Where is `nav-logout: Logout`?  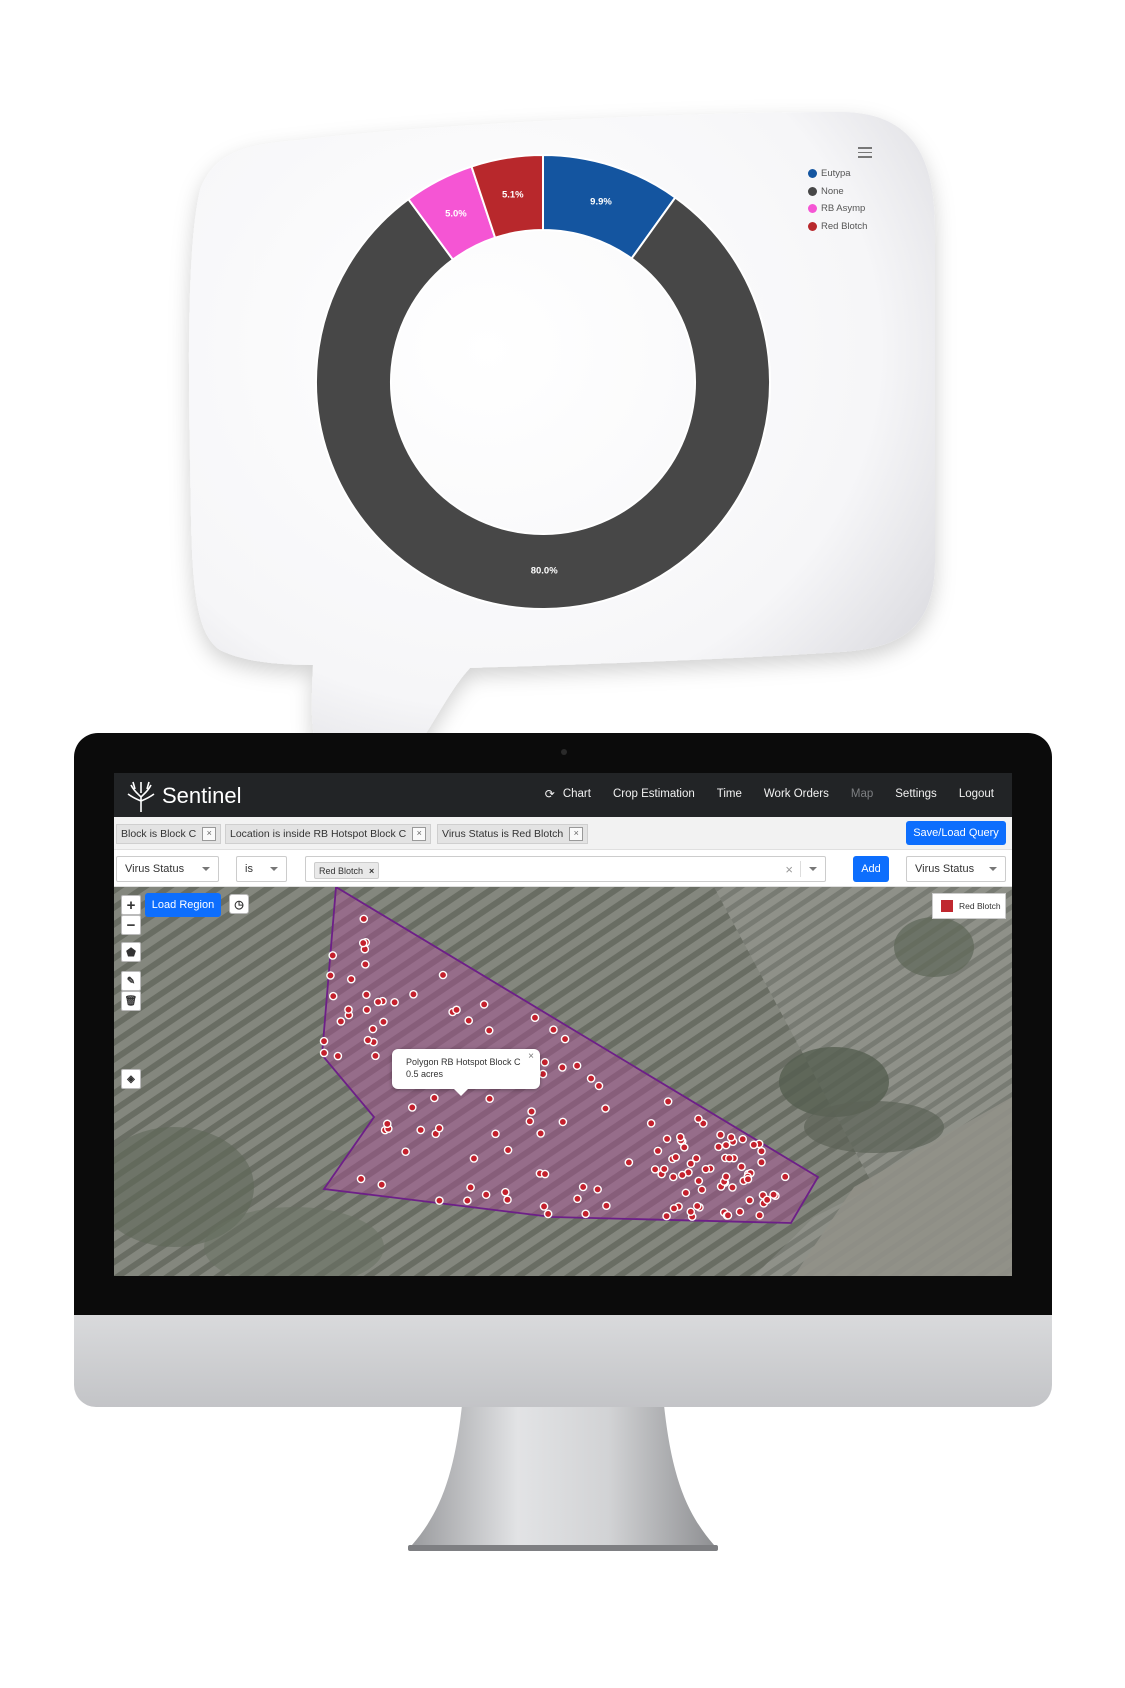 nav-logout: Logout is located at coordinates (976, 794).